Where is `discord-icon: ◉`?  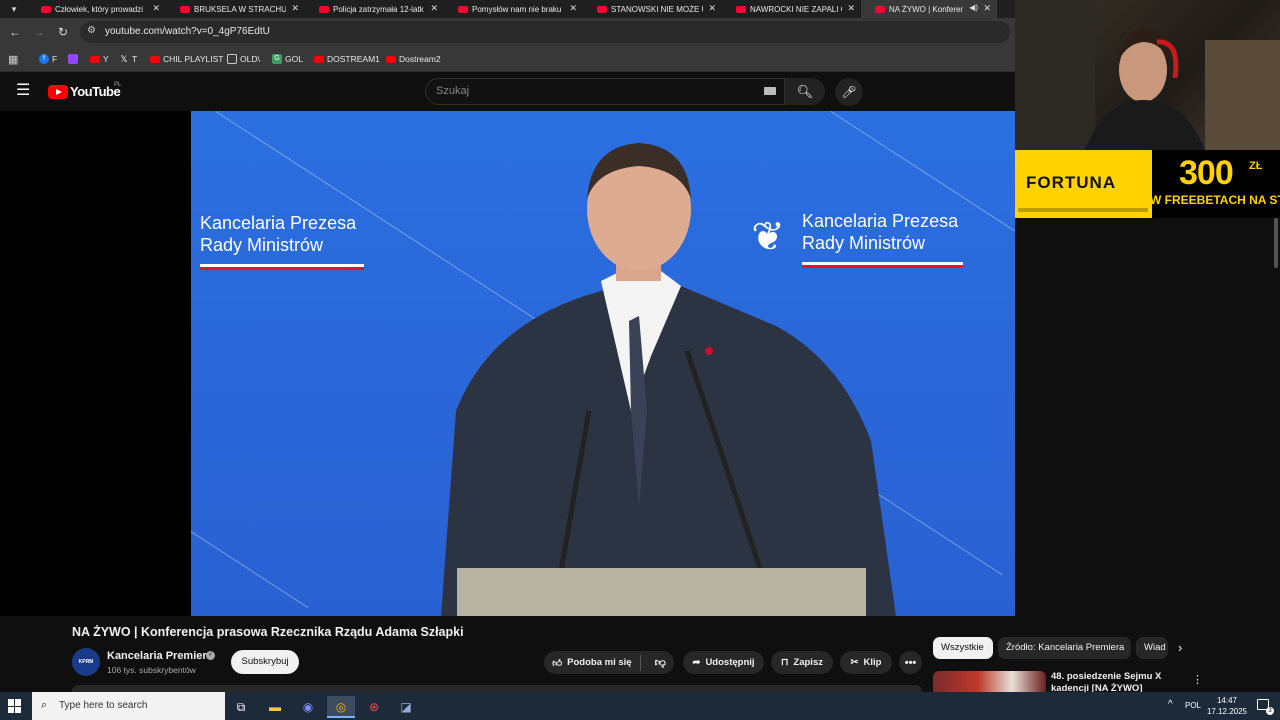
discord-icon: ◉ is located at coordinates (308, 707).